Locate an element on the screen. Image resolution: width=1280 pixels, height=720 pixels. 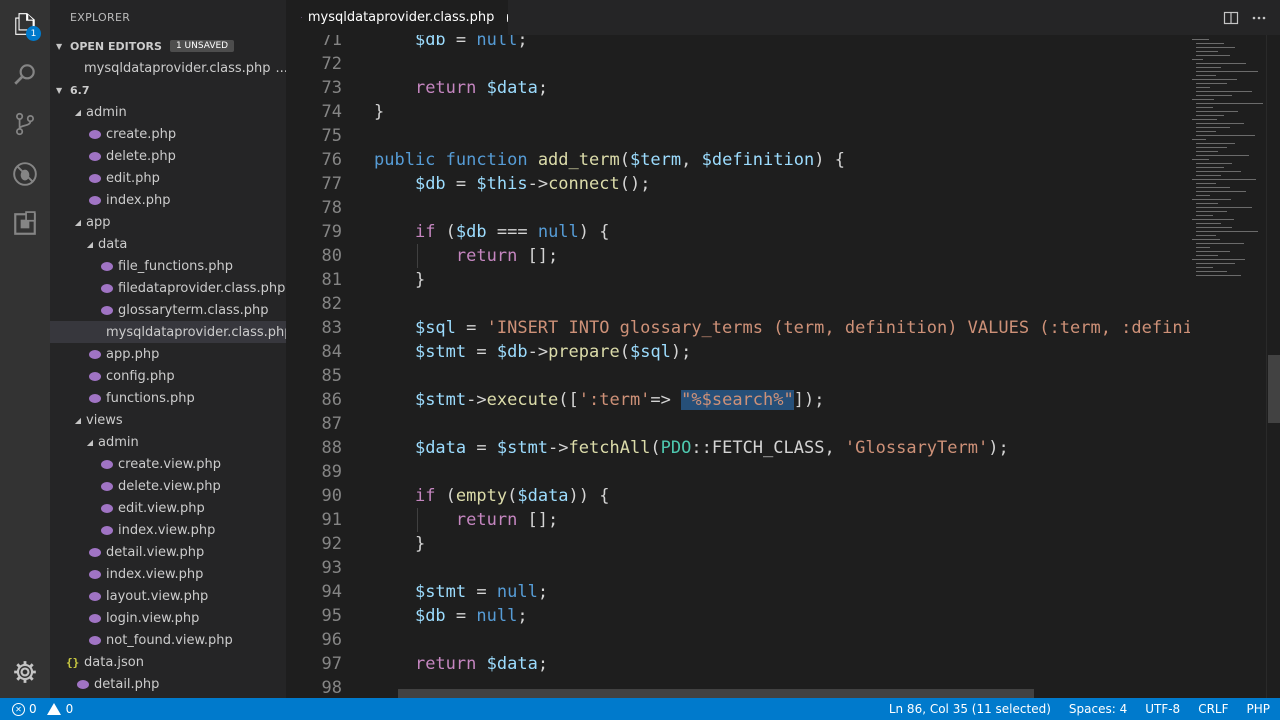
tree-folder: ◢ views is located at coordinates (168, 420).